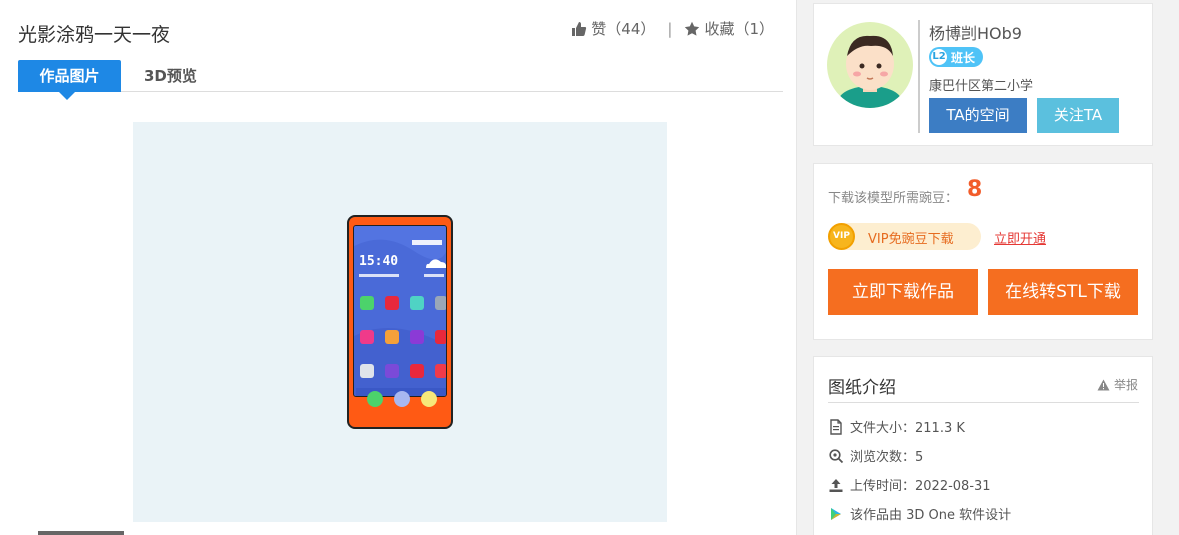 The width and height of the screenshot is (1179, 535). What do you see at coordinates (81, 533) in the screenshot?
I see `thumbnail-indicator` at bounding box center [81, 533].